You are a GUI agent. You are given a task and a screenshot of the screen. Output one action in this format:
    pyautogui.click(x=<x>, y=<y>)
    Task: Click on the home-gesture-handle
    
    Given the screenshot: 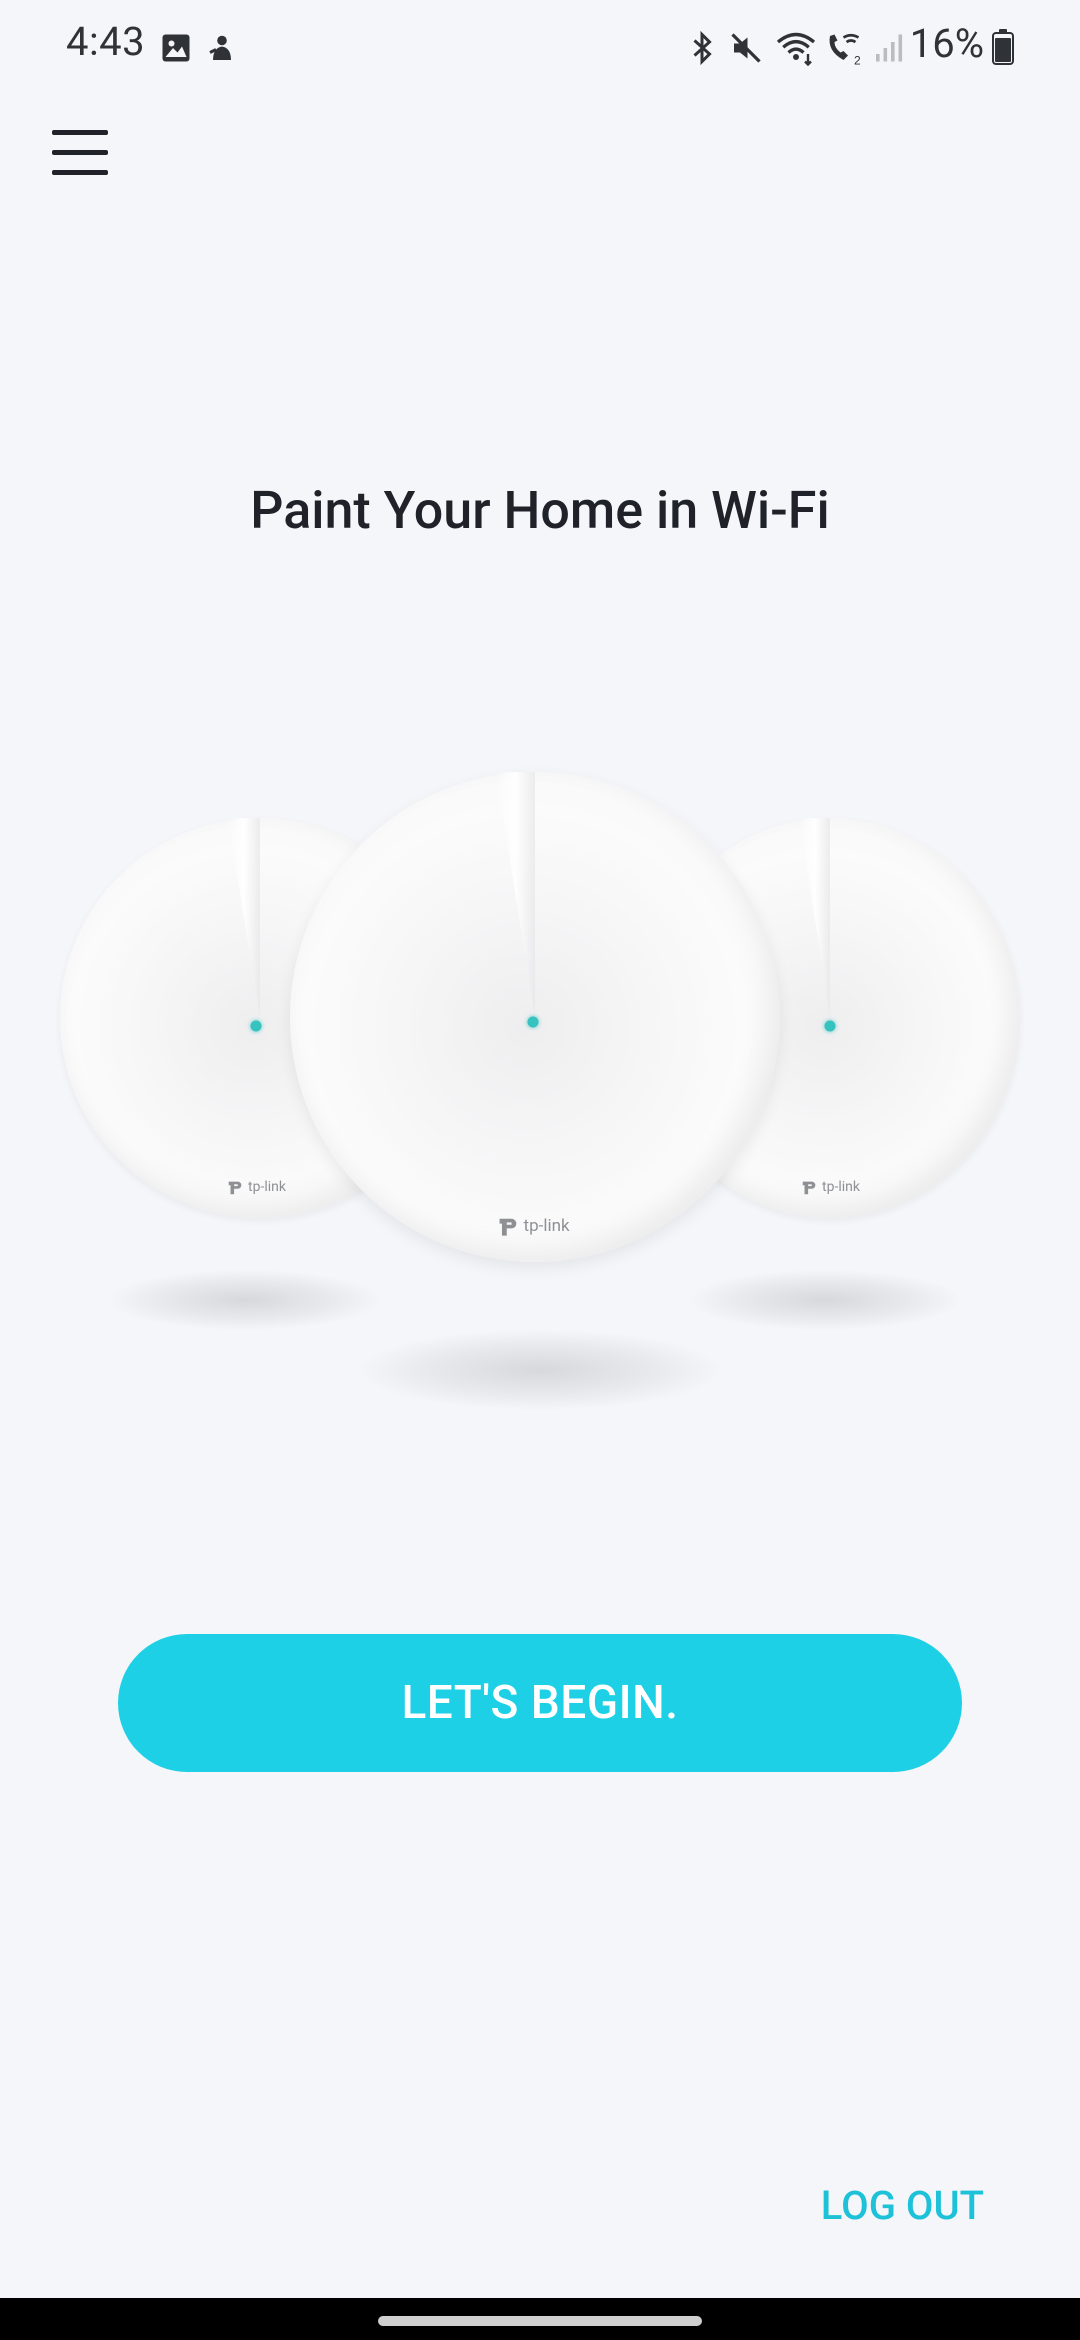 What is the action you would take?
    pyautogui.click(x=540, y=2321)
    